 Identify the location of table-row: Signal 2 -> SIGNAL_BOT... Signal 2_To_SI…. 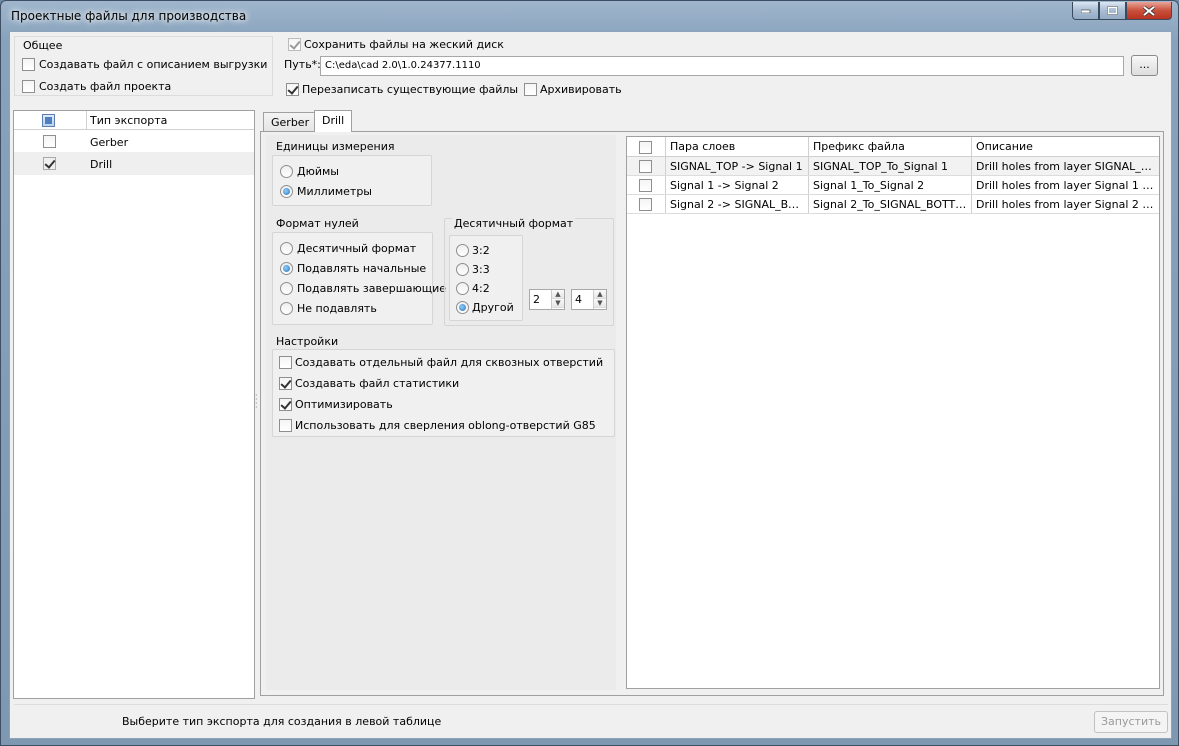
(893, 204).